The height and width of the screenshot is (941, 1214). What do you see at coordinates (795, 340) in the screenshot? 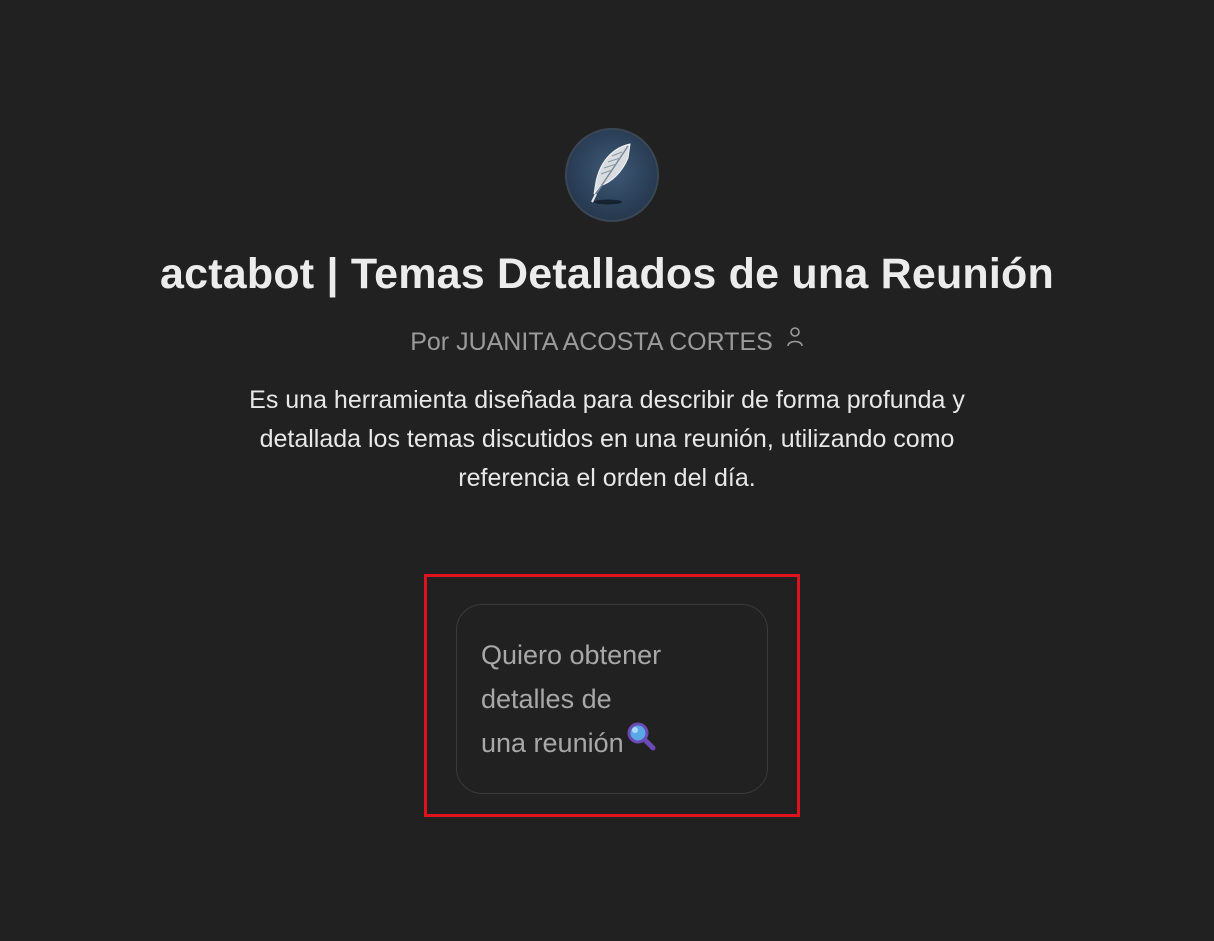
I see `person-icon` at bounding box center [795, 340].